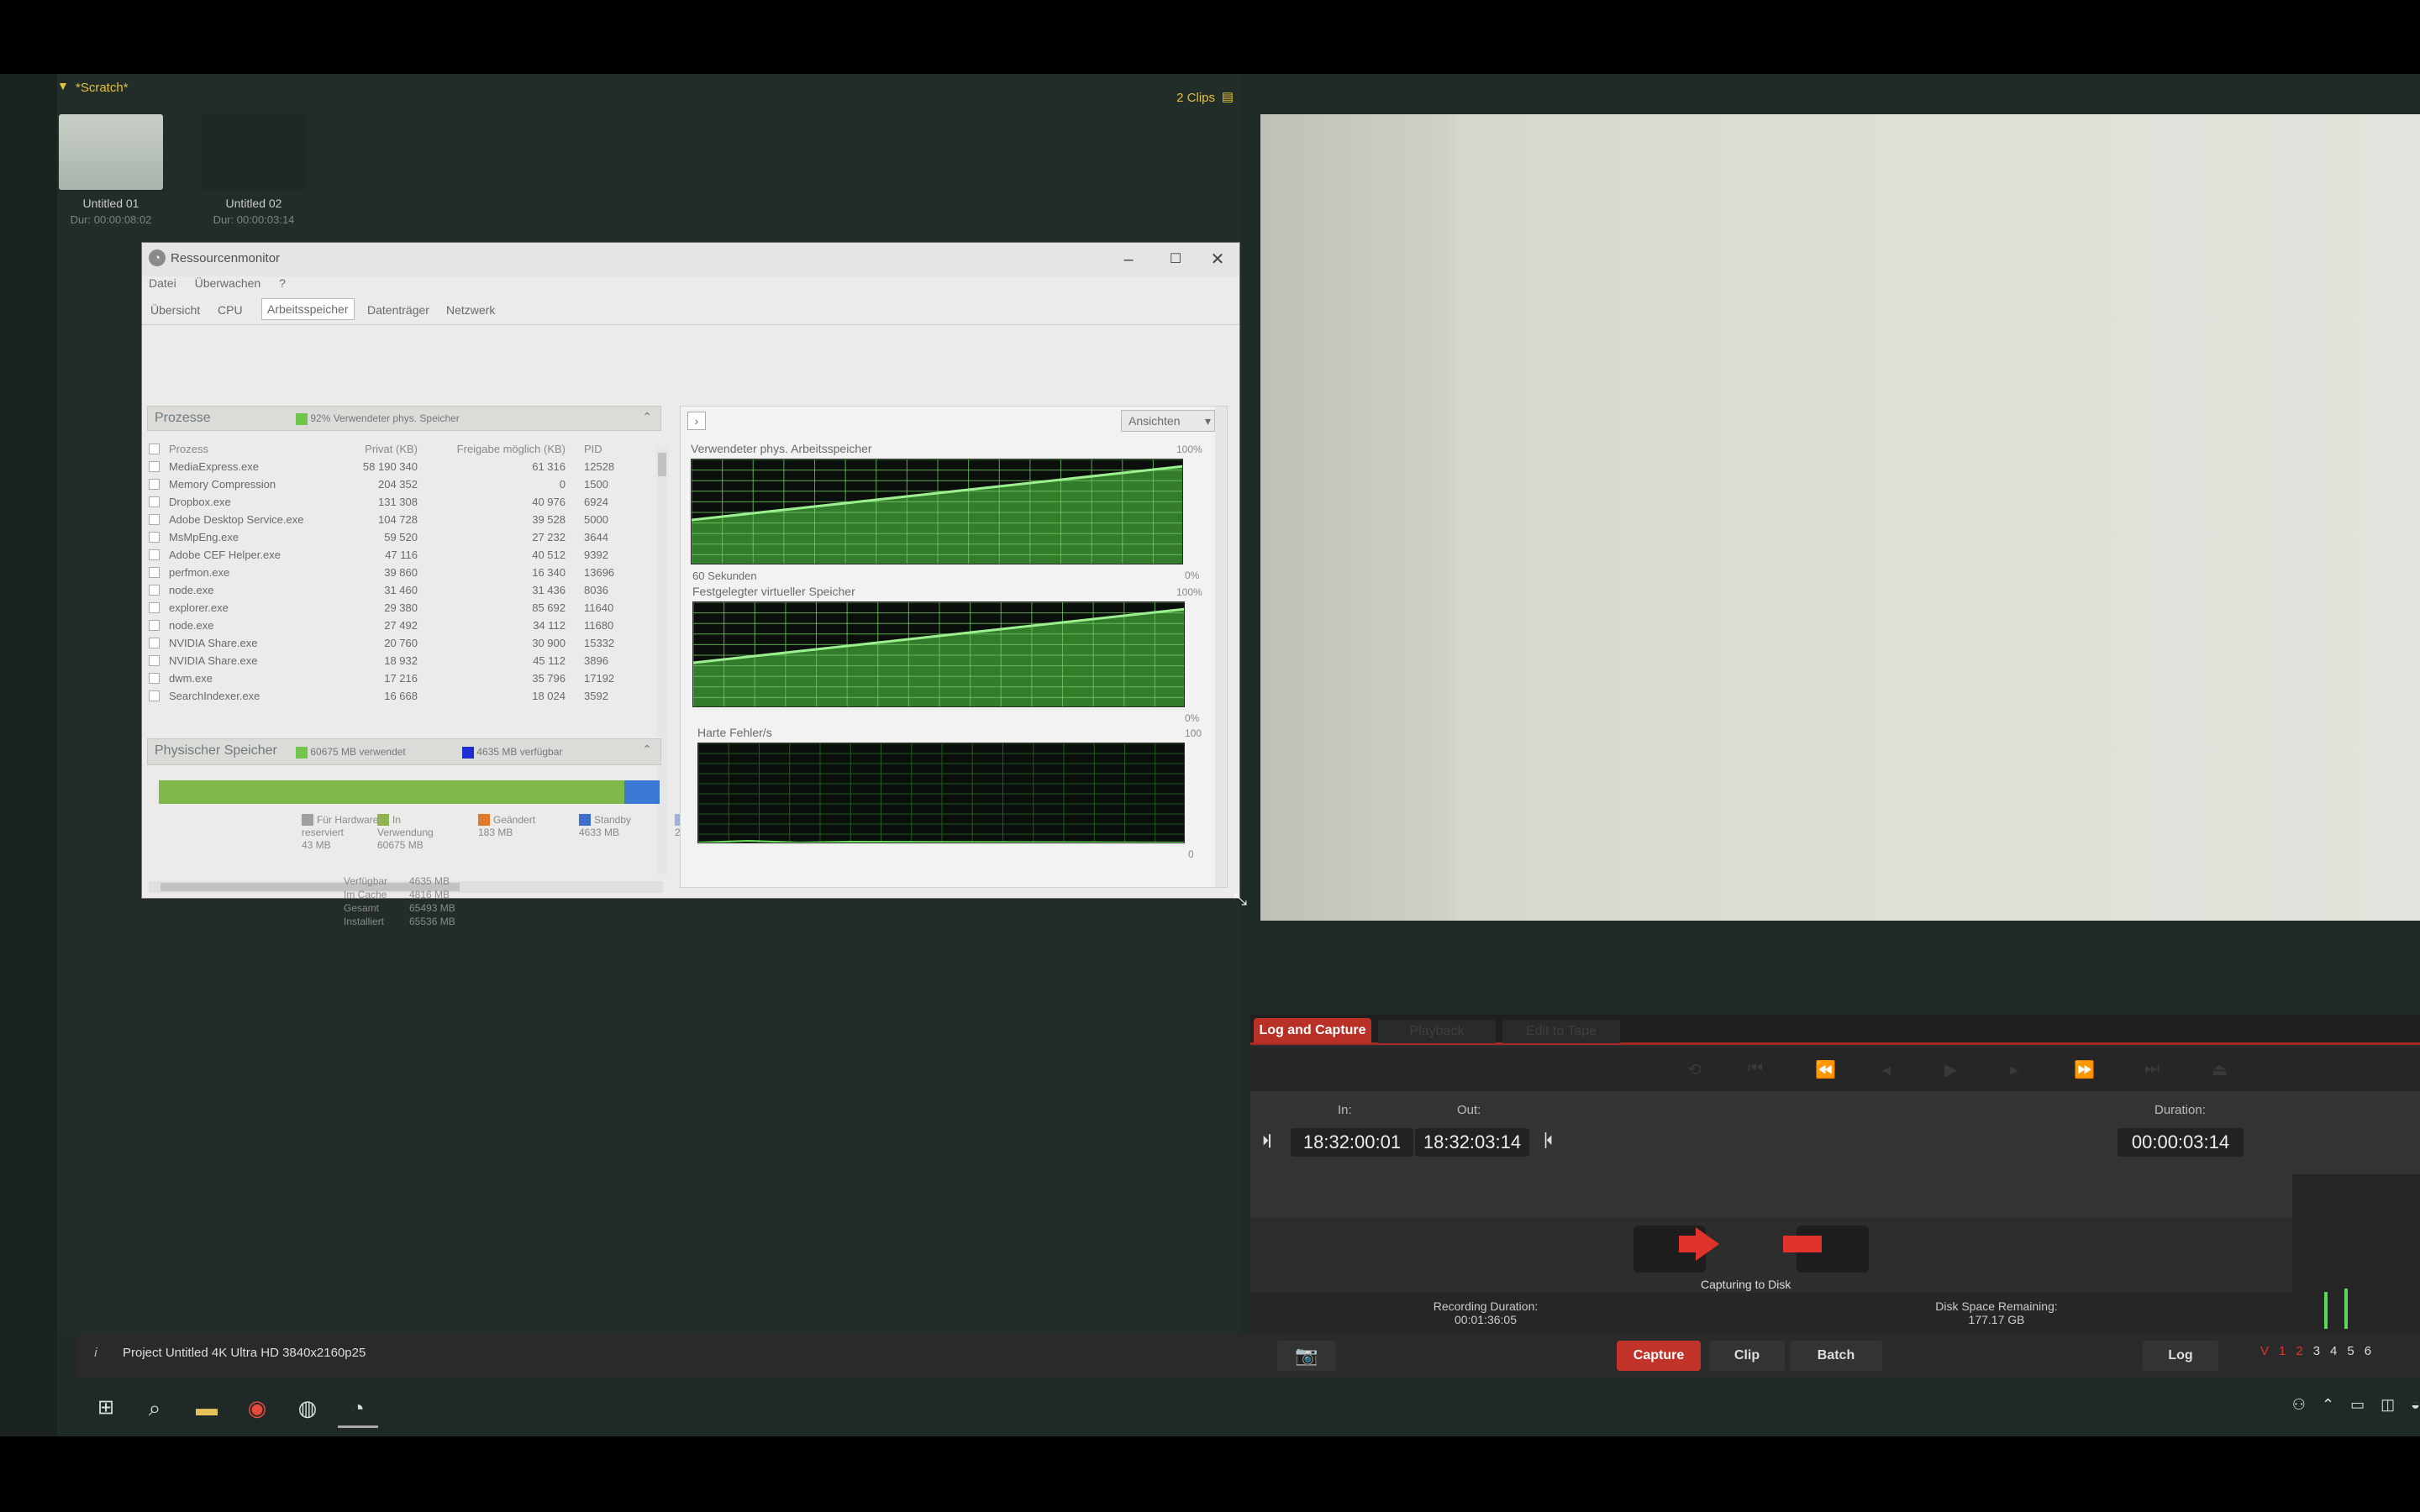 The width and height of the screenshot is (2420, 1512). I want to click on bin-icon: ▤, so click(1228, 96).